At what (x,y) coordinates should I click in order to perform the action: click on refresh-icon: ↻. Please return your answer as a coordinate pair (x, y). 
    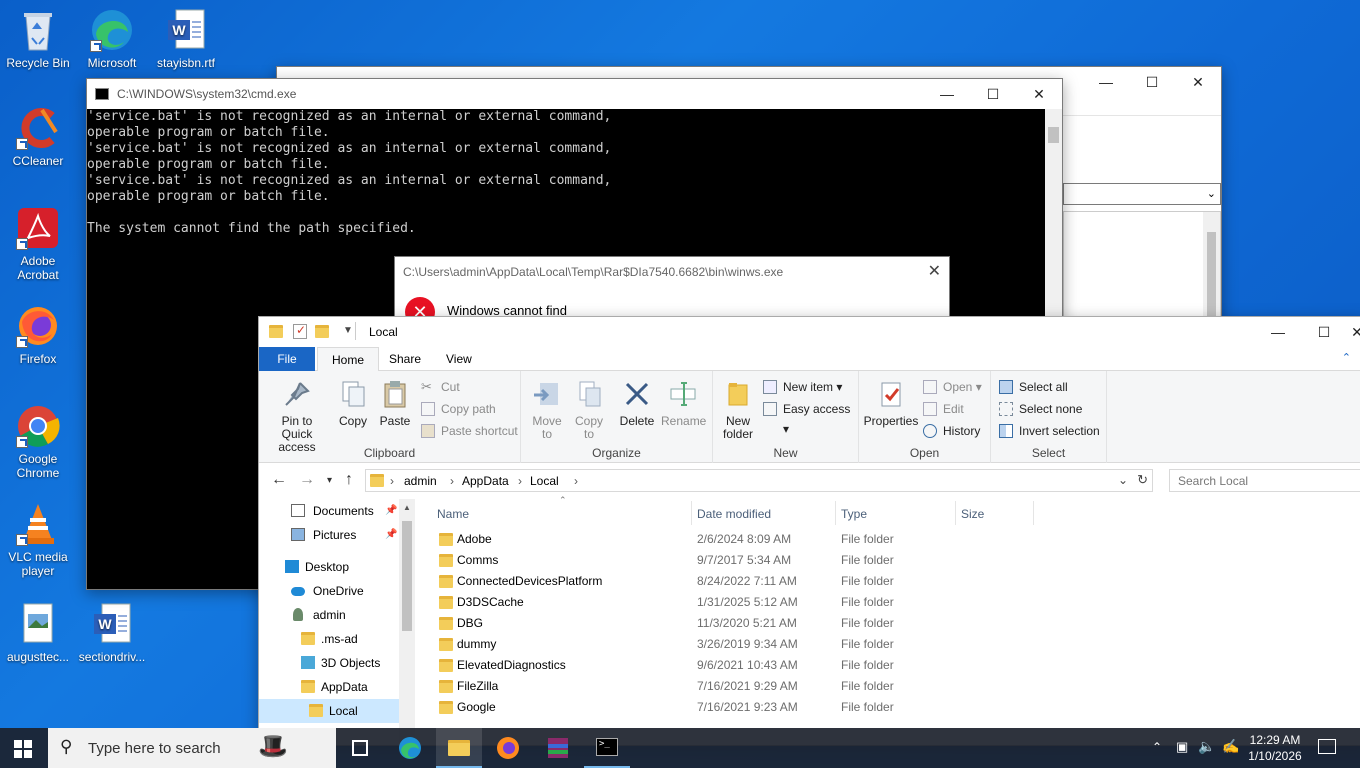
    Looking at the image, I should click on (1142, 480).